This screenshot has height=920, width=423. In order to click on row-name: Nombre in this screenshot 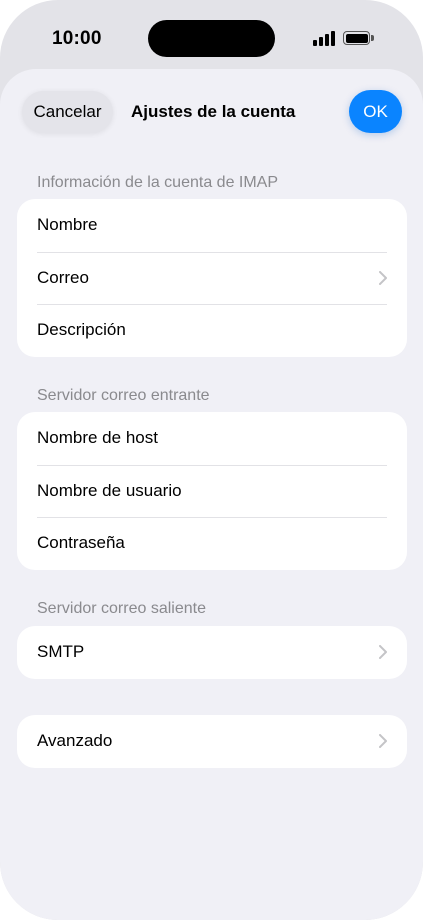, I will do `click(212, 225)`.